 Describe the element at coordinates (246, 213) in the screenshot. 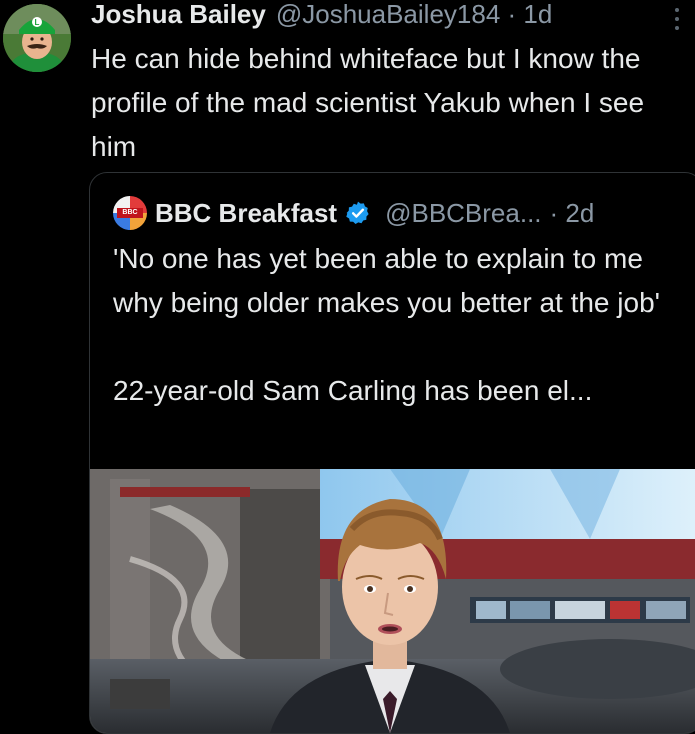

I see `quoted-author-name: BBC Breakfast` at that location.